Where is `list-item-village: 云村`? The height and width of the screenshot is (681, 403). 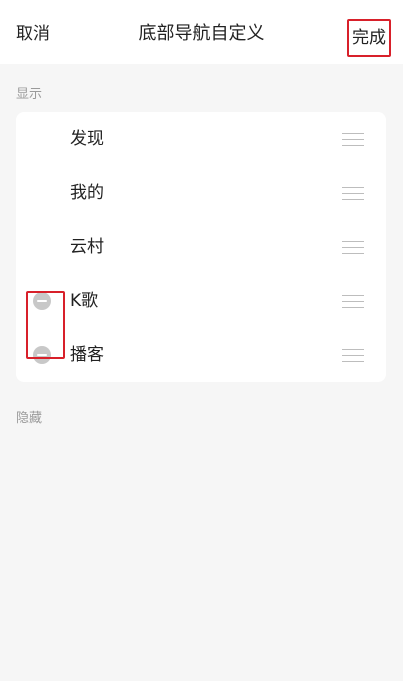 list-item-village: 云村 is located at coordinates (201, 247).